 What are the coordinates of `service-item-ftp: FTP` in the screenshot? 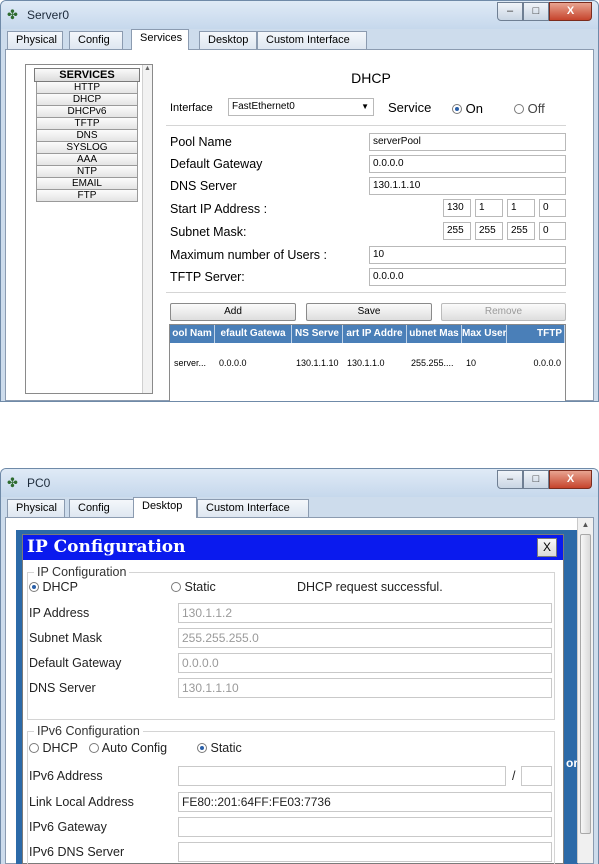 It's located at (87, 196).